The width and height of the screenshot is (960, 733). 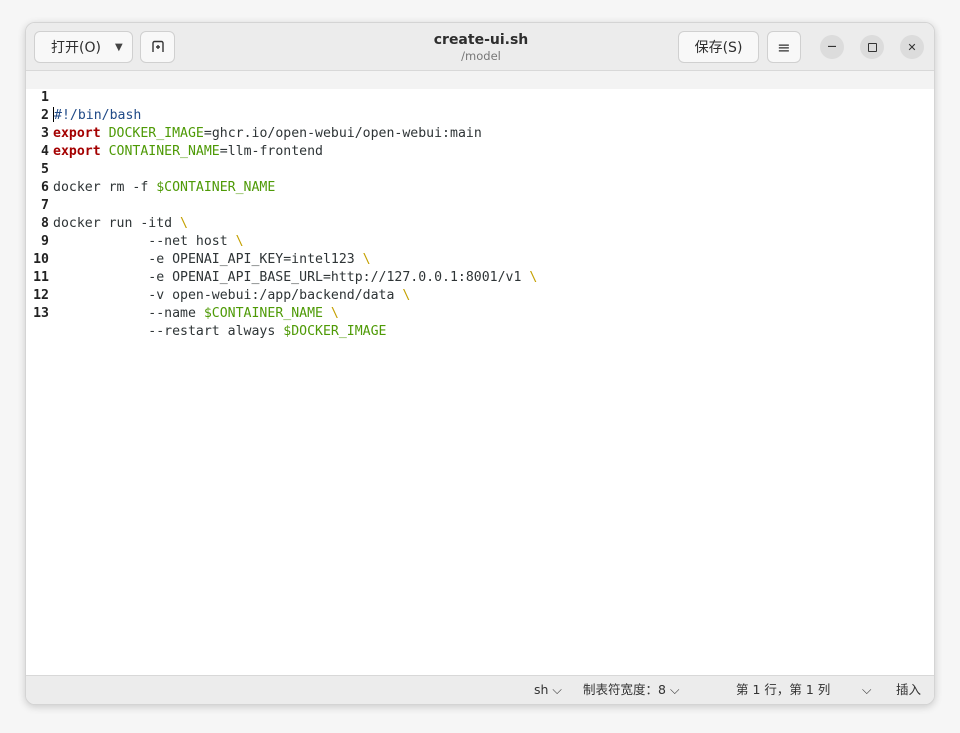 I want to click on title-area: create-ui.sh /model, so click(x=481, y=47).